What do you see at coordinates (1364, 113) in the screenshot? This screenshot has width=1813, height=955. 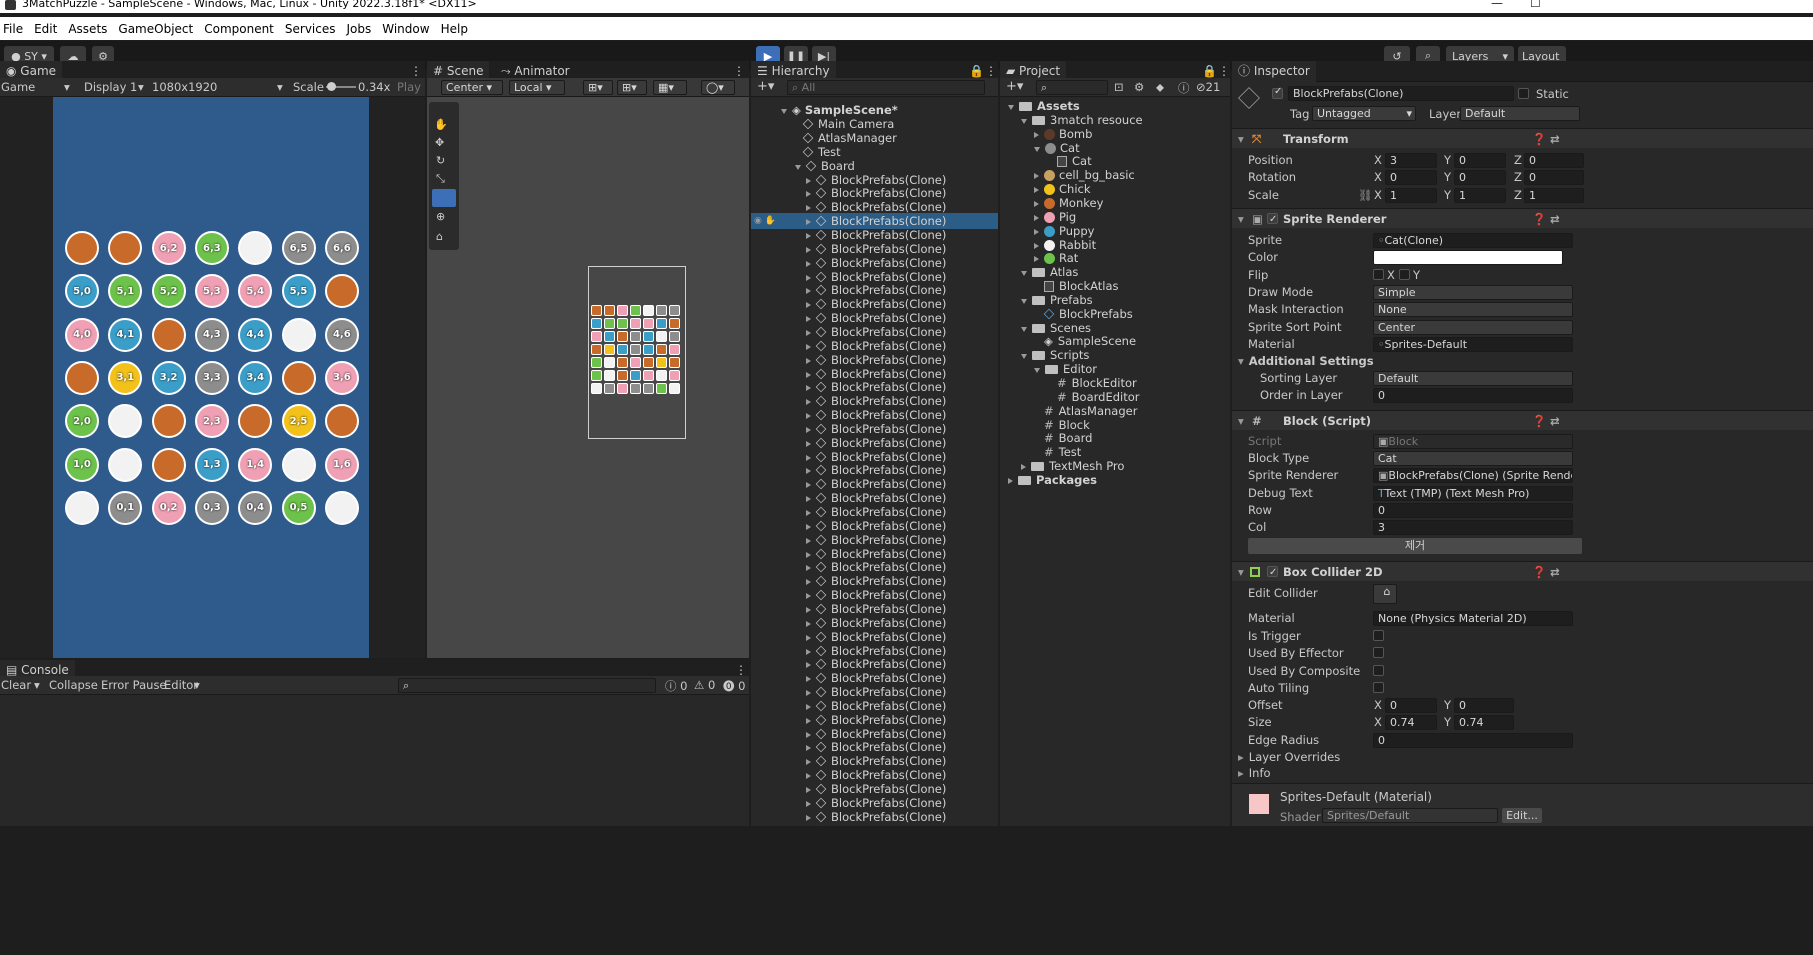 I see `tag-dropdown: Untagged ▾` at bounding box center [1364, 113].